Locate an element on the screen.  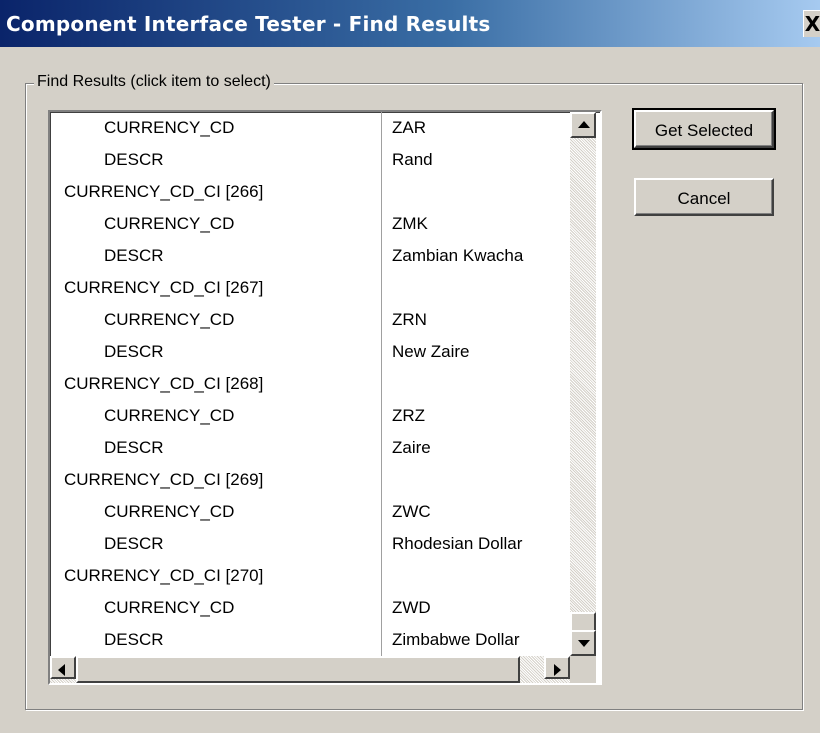
scroll-right-button is located at coordinates (557, 667).